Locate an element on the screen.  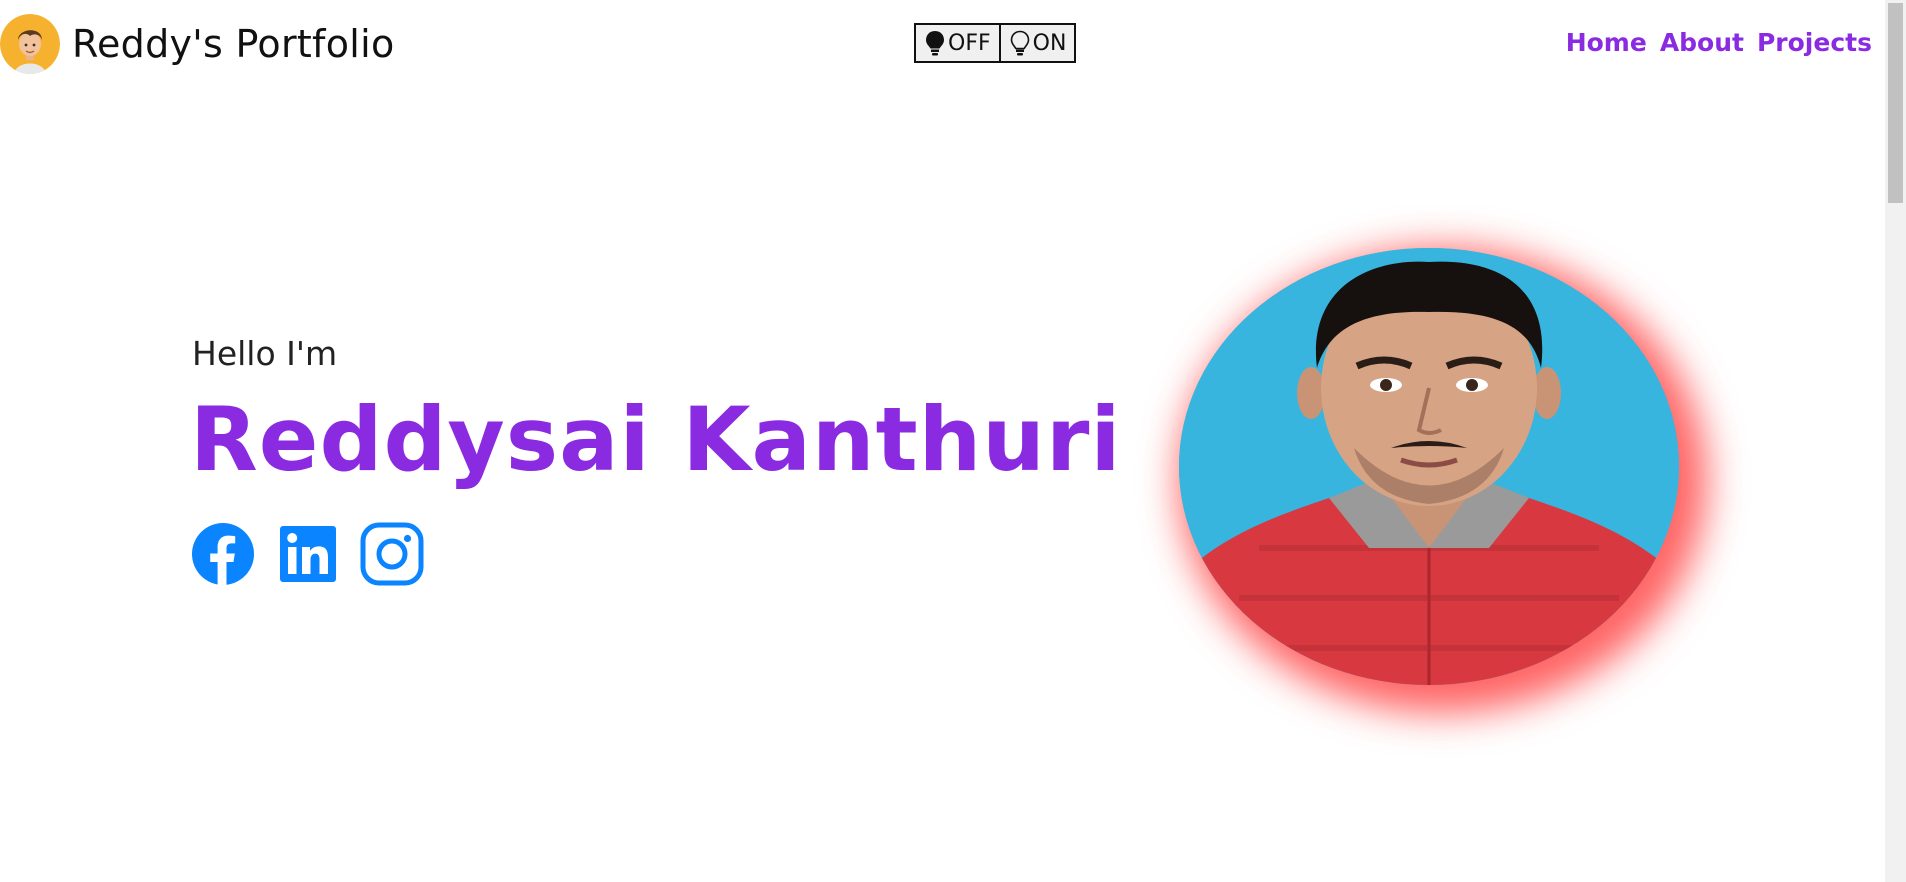
profile-photo is located at coordinates (1429, 466).